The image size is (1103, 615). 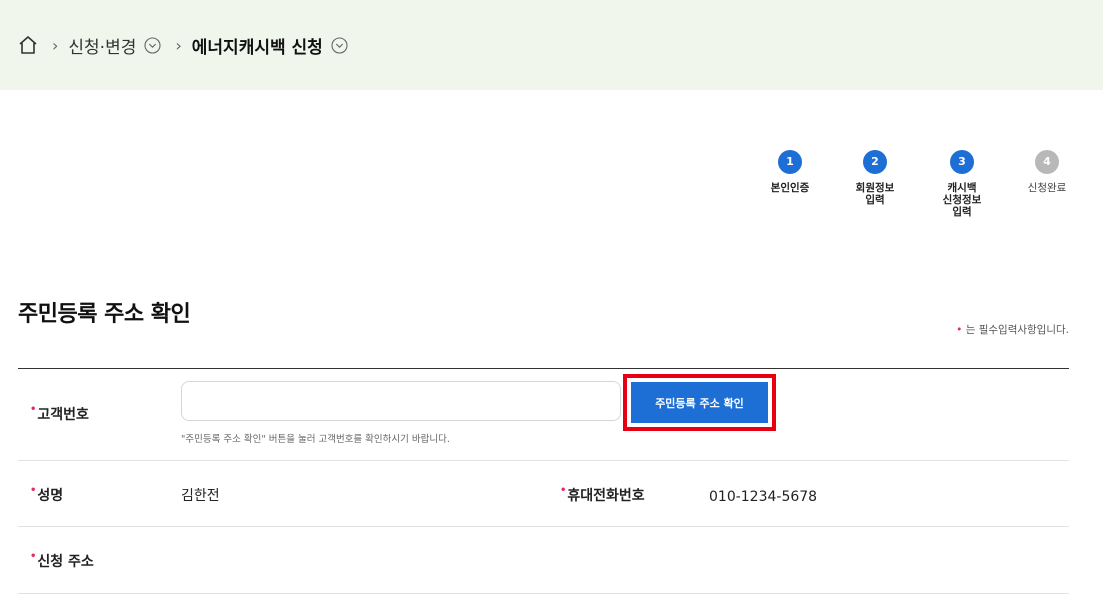 I want to click on breadcrumb-bar: › 신청·변경 › 에너지캐시백 신청, so click(x=551, y=45).